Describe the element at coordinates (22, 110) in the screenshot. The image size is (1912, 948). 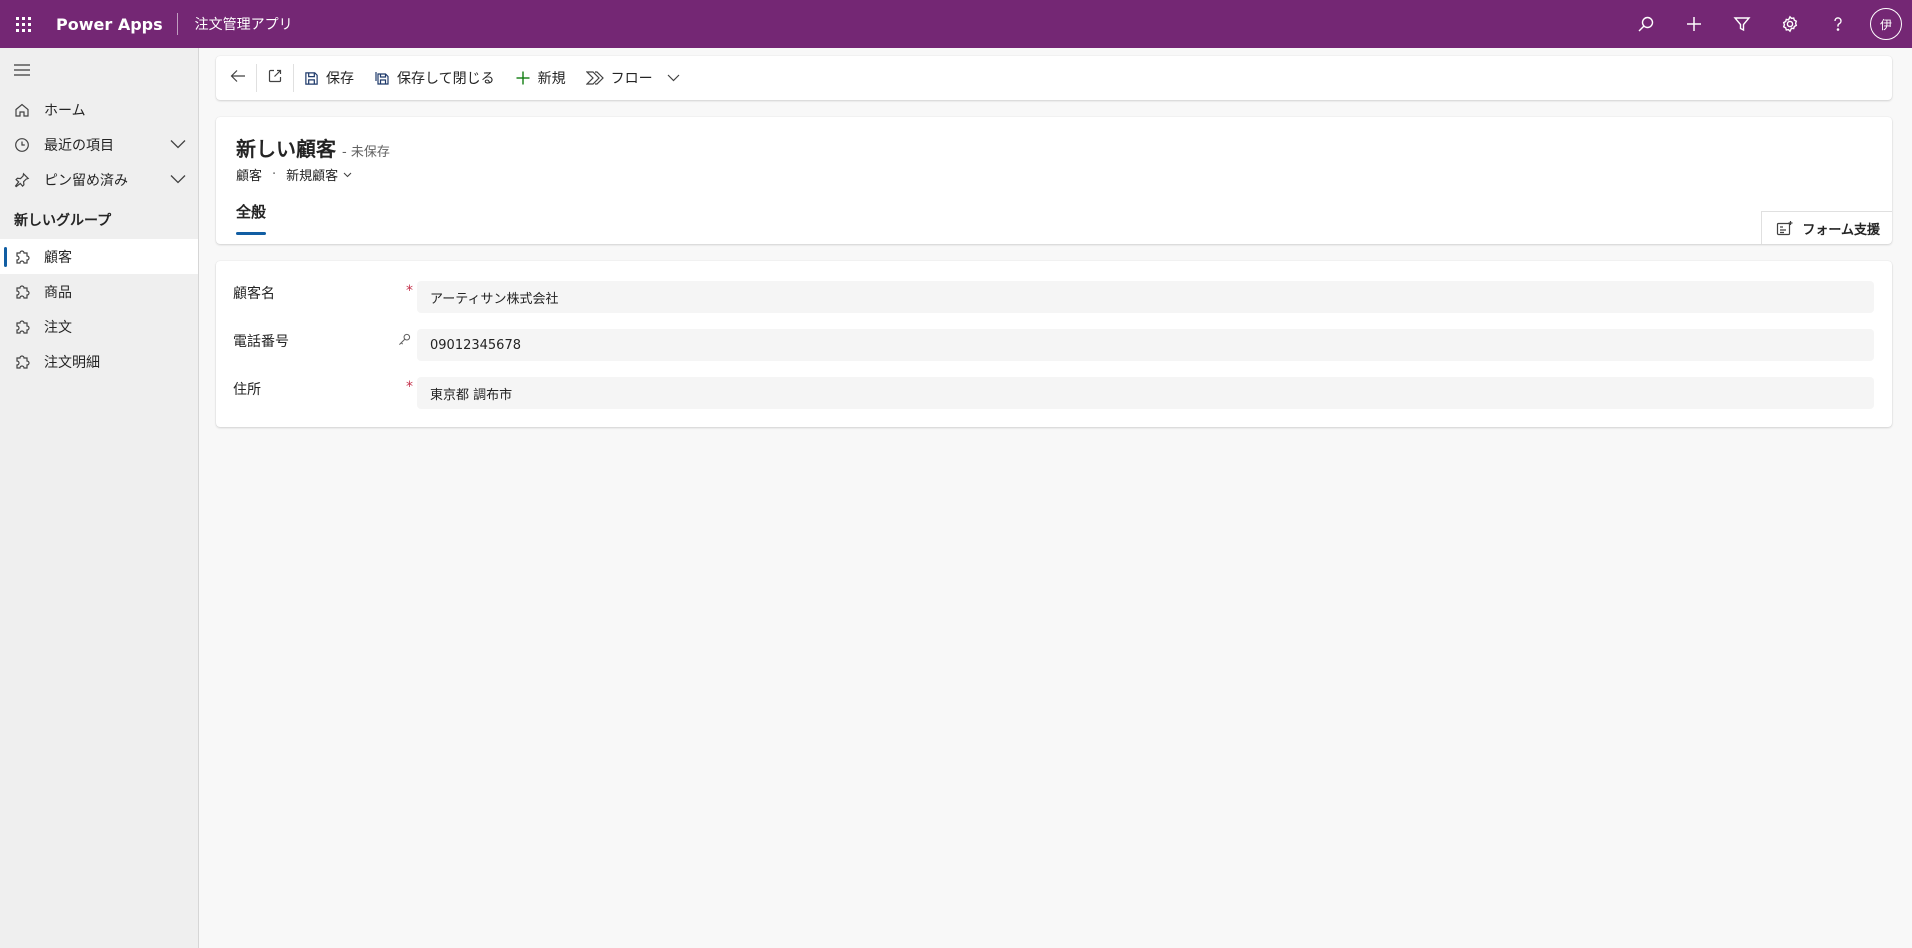
I see `home-icon` at that location.